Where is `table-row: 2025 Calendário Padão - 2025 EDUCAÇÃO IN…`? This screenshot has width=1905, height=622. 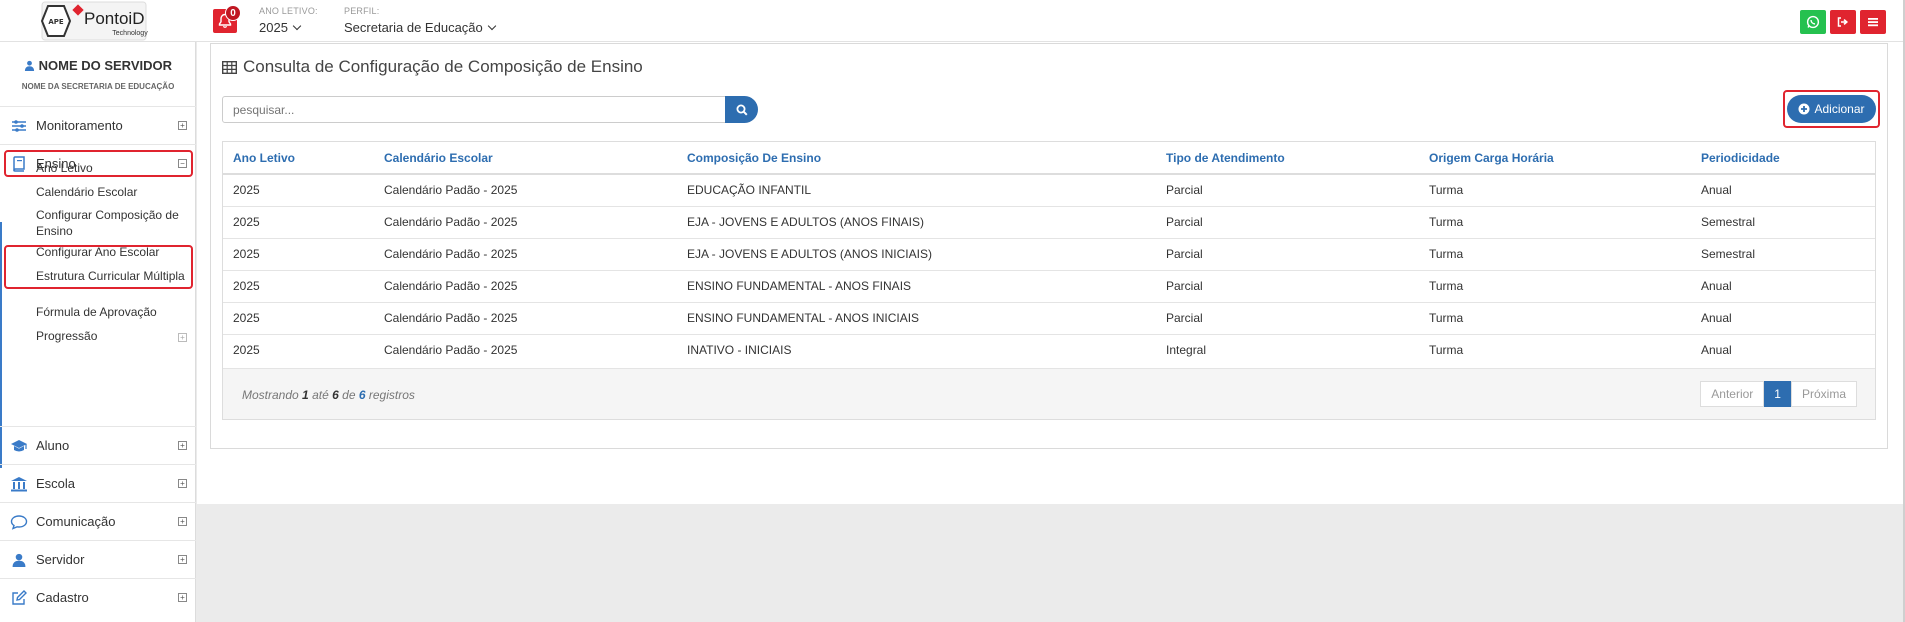 table-row: 2025 Calendário Padão - 2025 EDUCAÇÃO IN… is located at coordinates (1049, 189).